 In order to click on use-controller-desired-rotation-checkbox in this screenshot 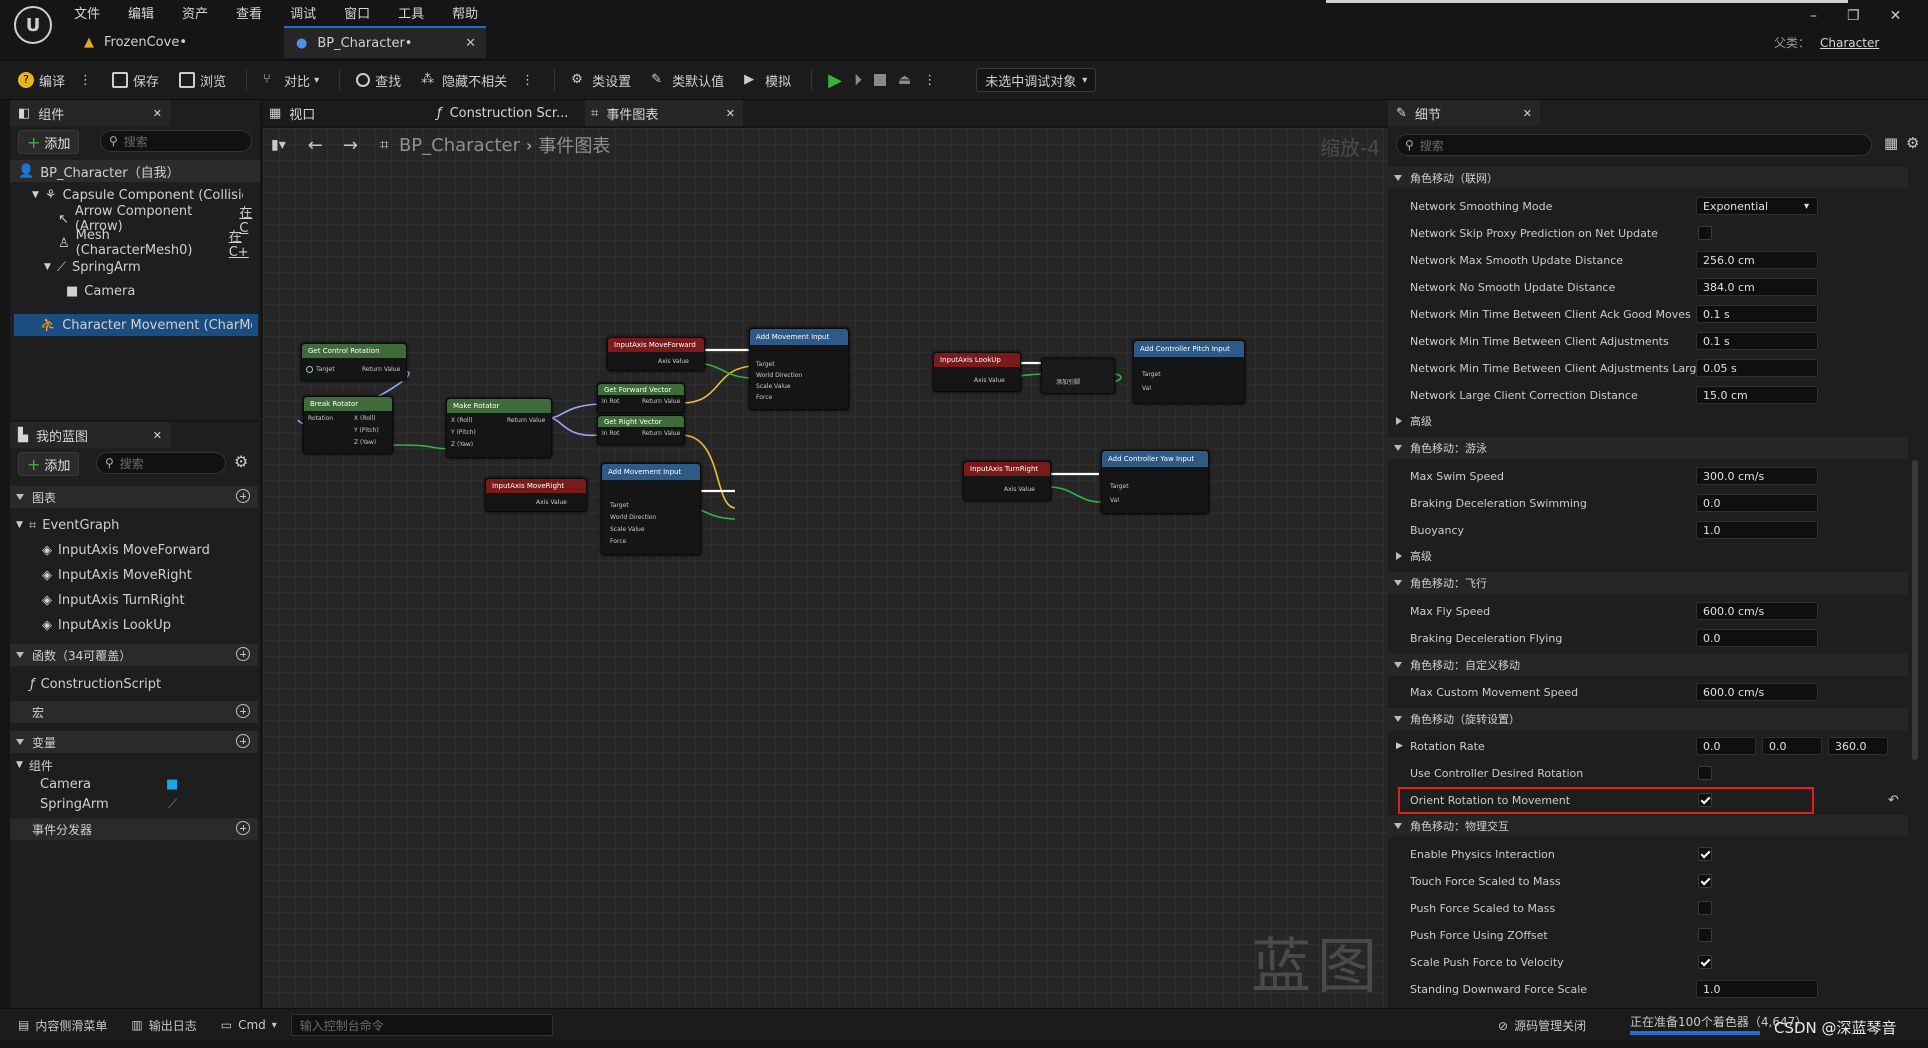, I will do `click(1705, 773)`.